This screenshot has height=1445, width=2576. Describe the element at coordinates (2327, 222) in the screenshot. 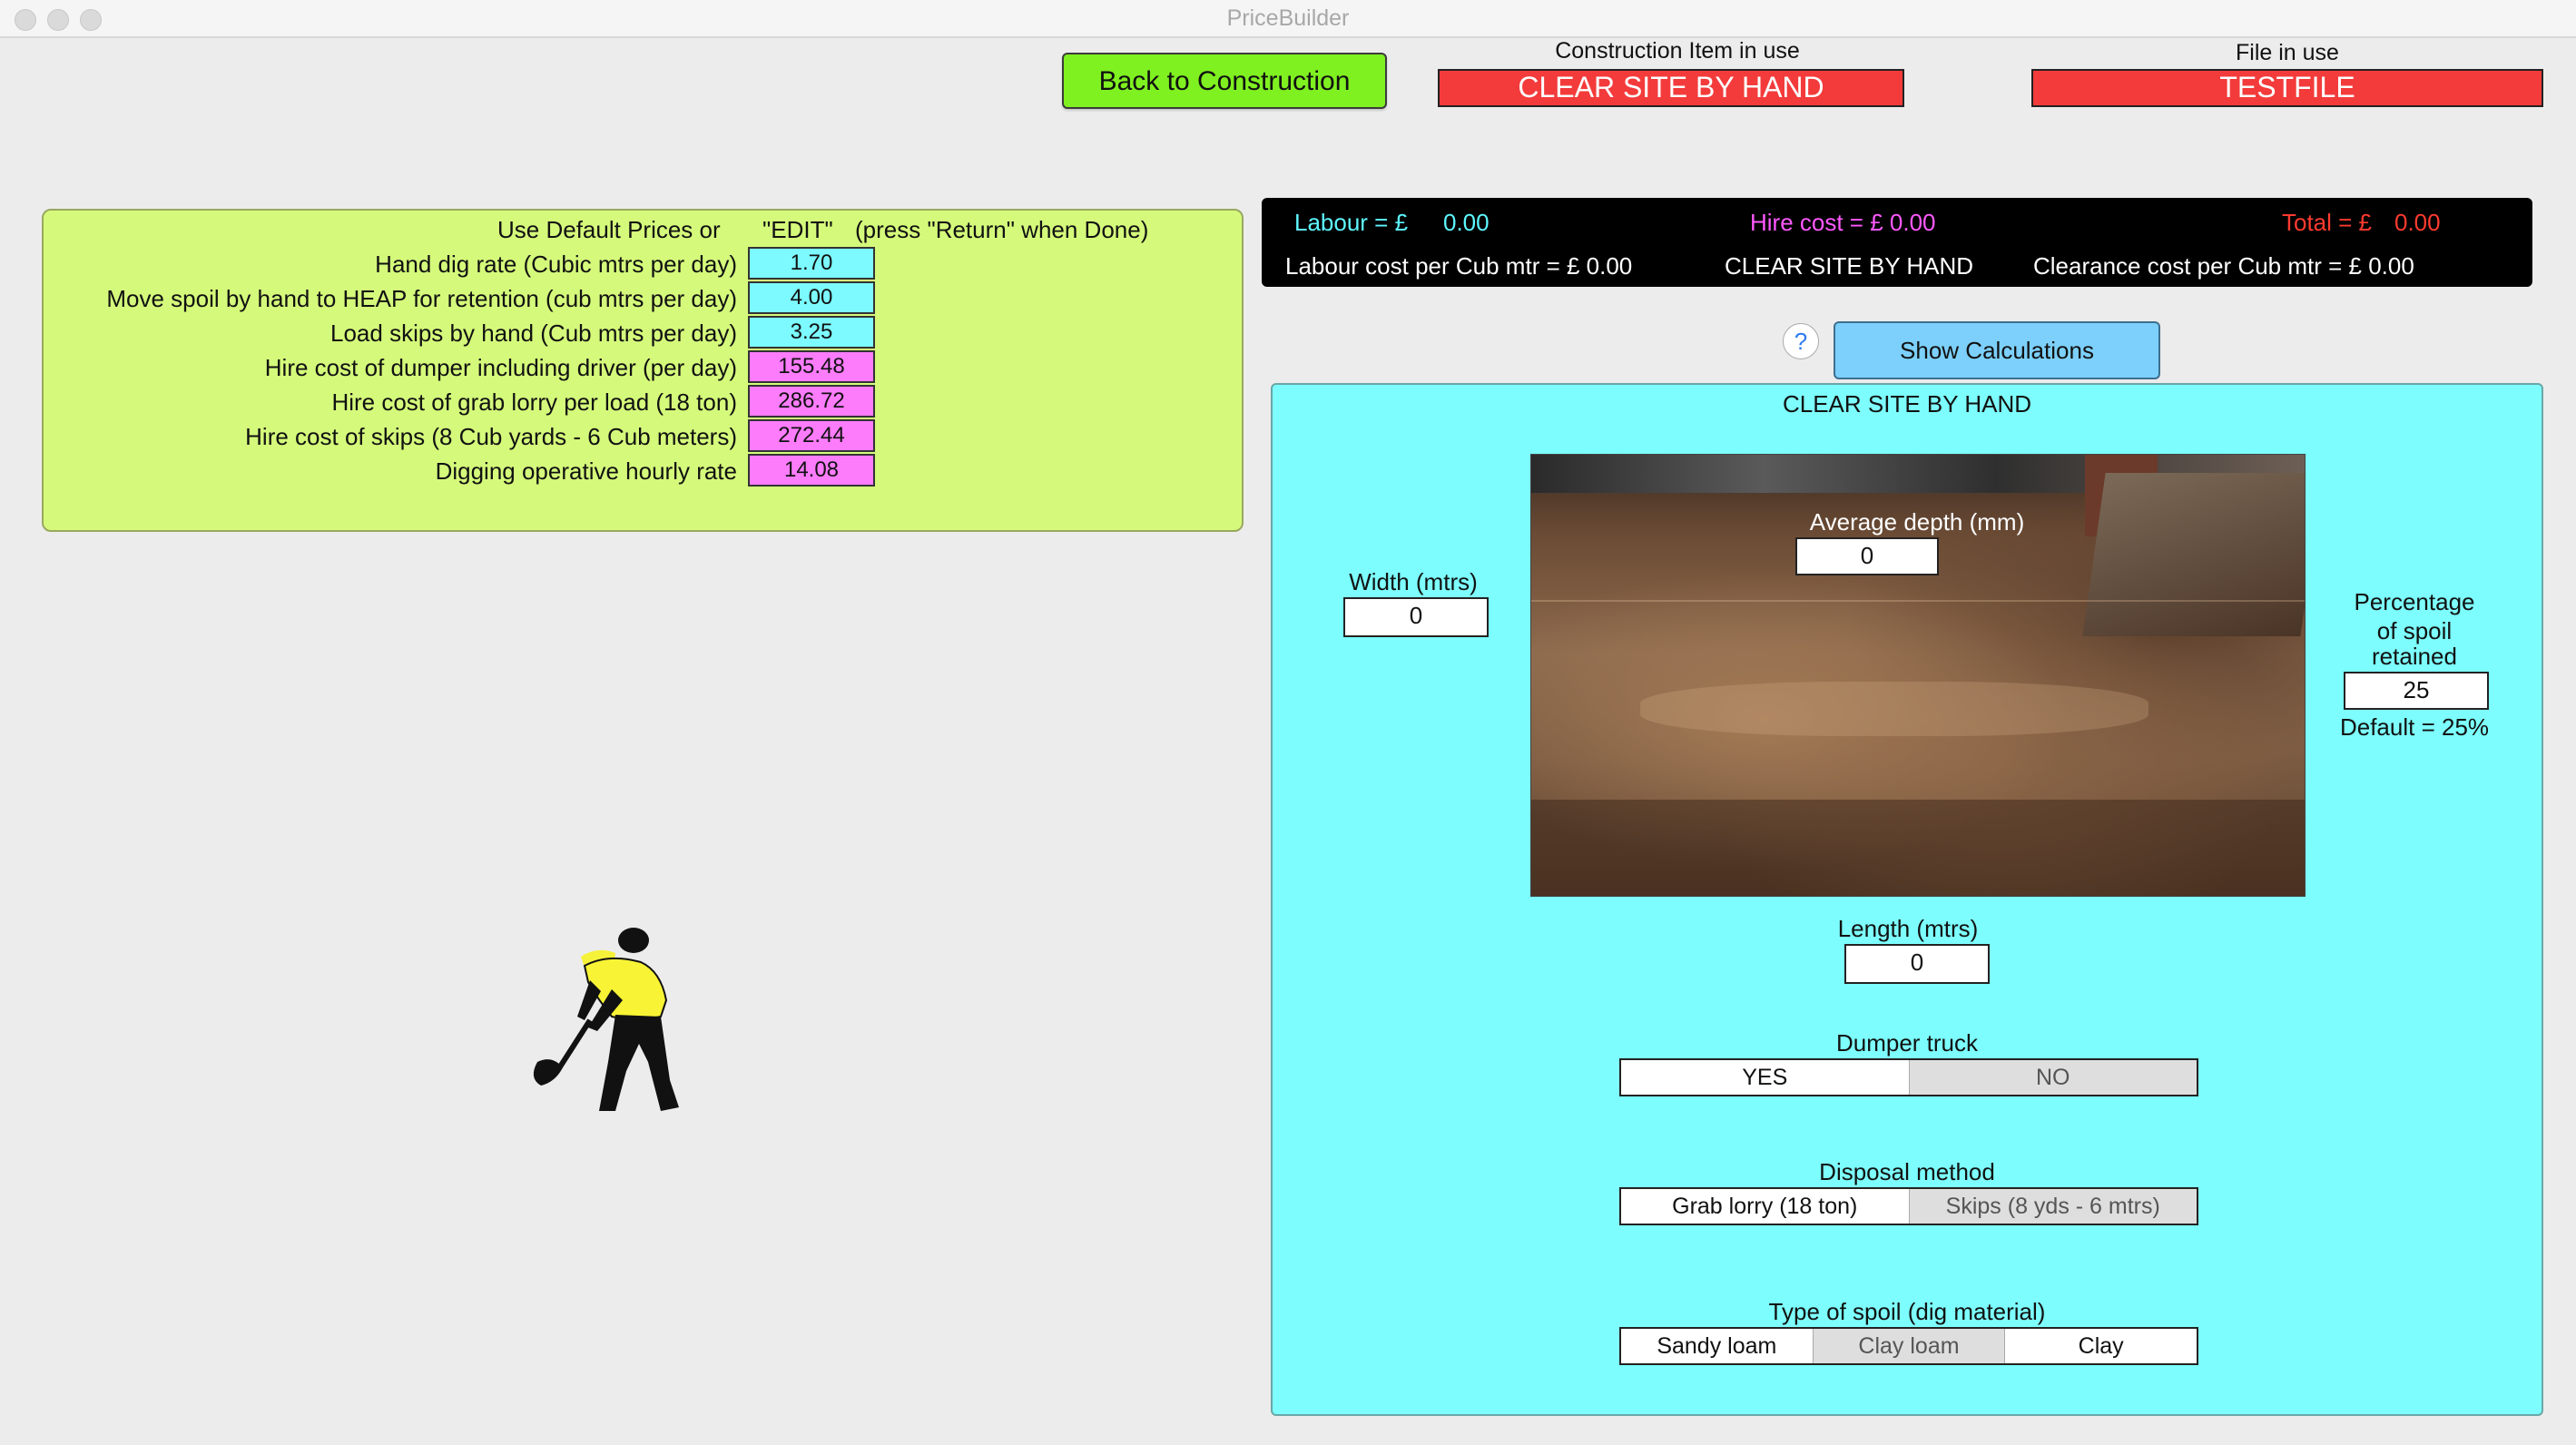

I see `total-label: Total = £` at that location.